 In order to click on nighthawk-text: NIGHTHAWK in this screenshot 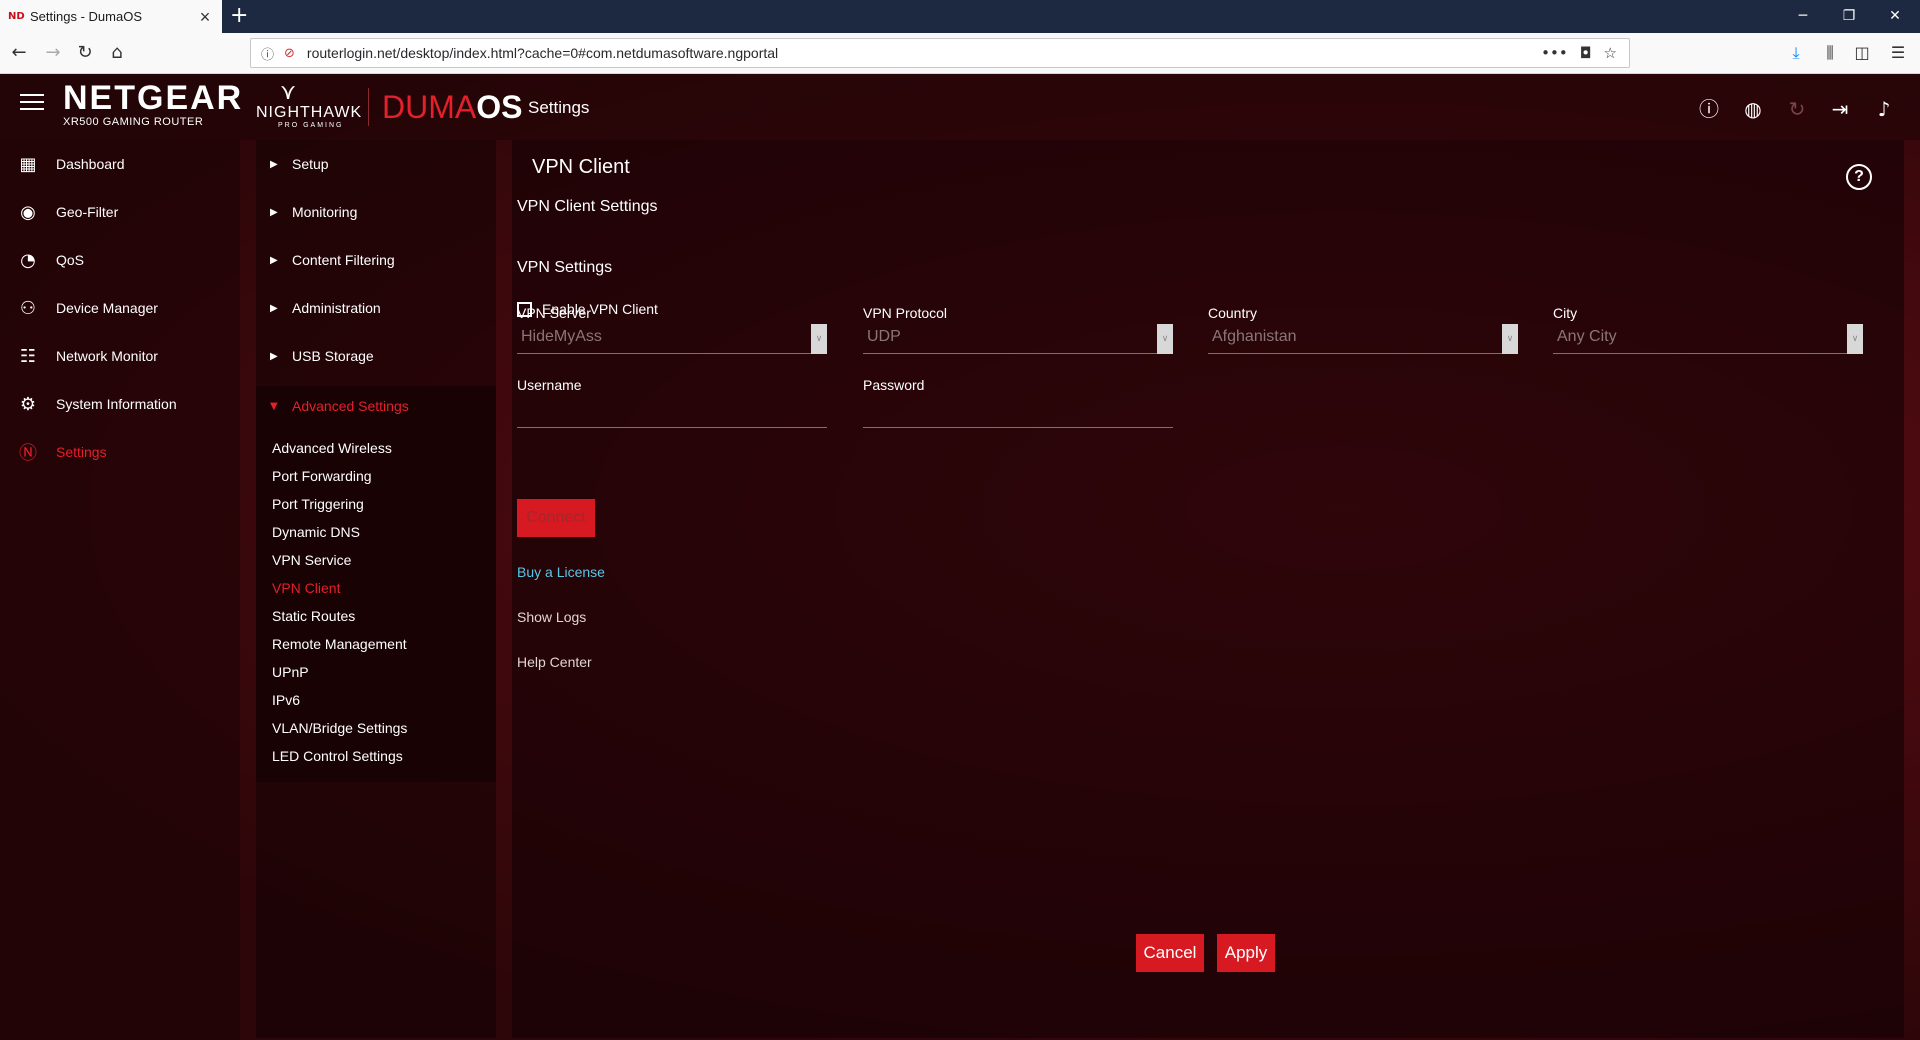, I will do `click(309, 112)`.